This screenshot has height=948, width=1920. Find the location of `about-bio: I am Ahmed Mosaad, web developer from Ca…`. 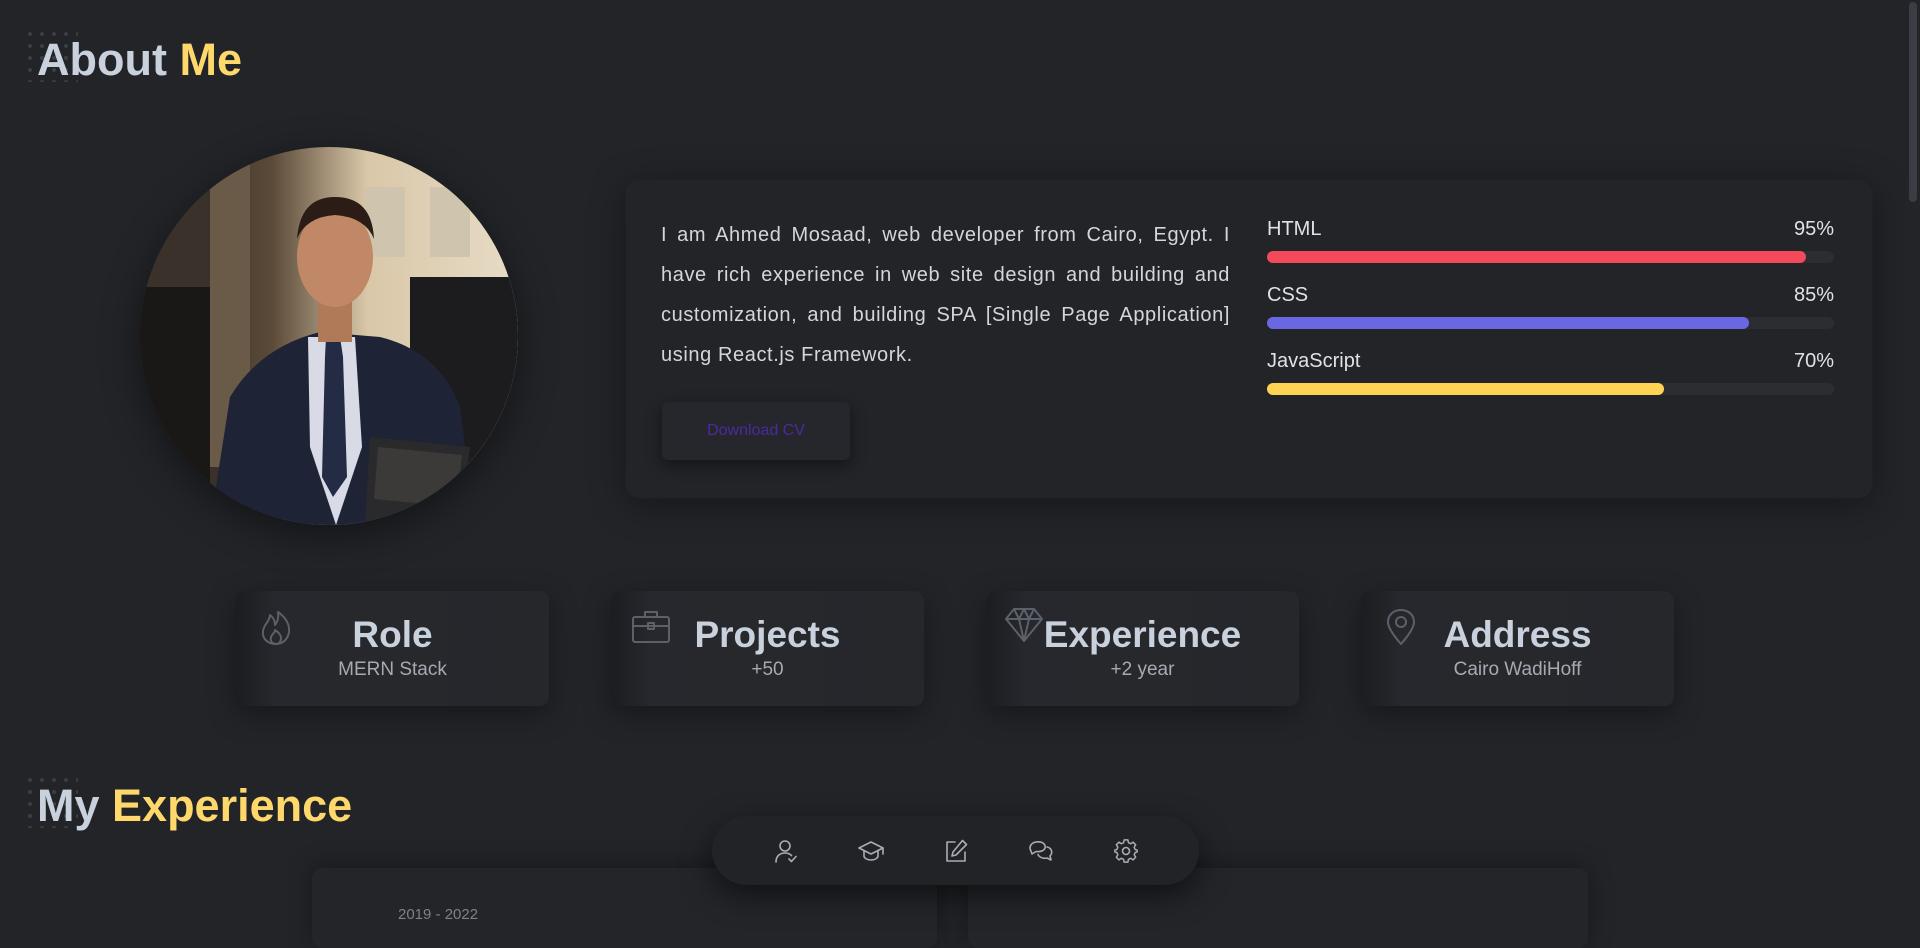

about-bio: I am Ahmed Mosaad, web developer from Ca… is located at coordinates (945, 295).